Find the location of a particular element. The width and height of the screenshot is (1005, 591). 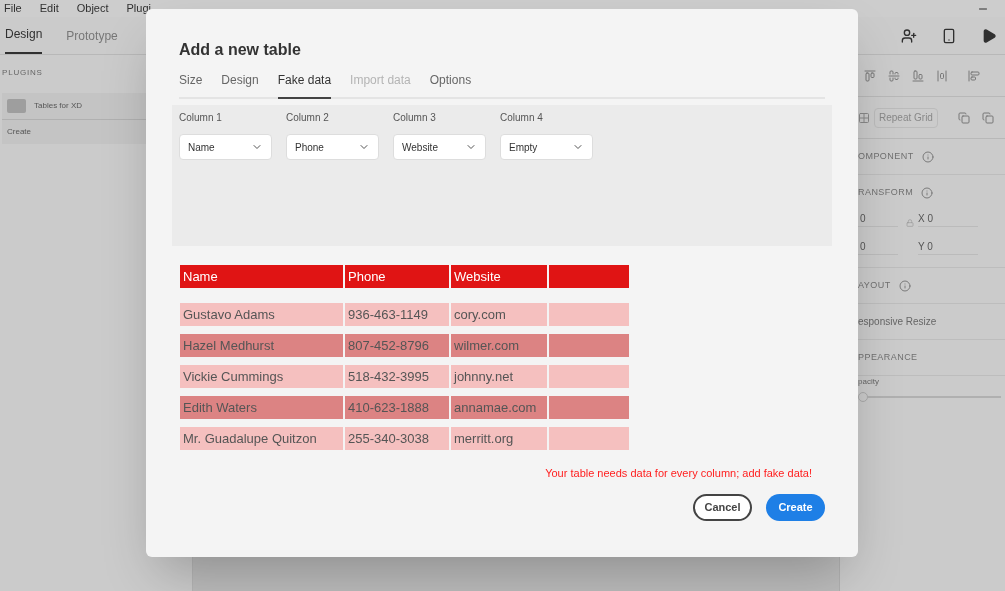

plugin-name: Tables for XD is located at coordinates (58, 106).